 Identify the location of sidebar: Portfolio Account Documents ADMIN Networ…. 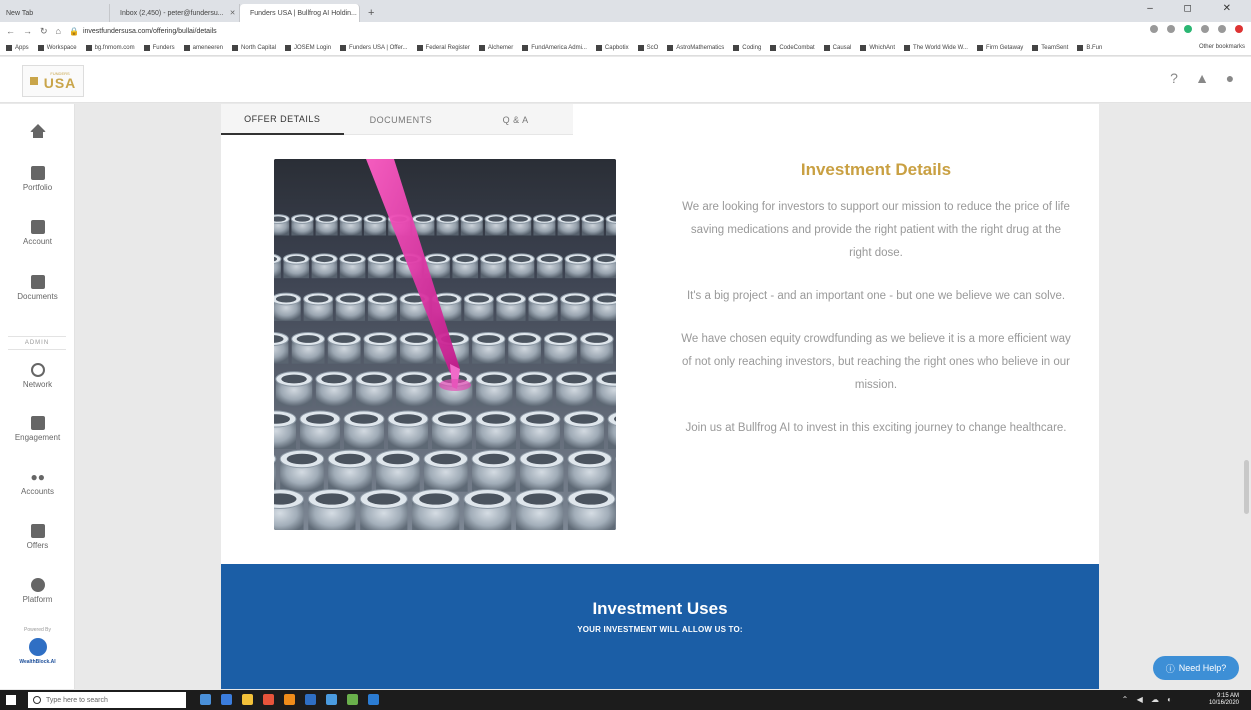
(37, 396).